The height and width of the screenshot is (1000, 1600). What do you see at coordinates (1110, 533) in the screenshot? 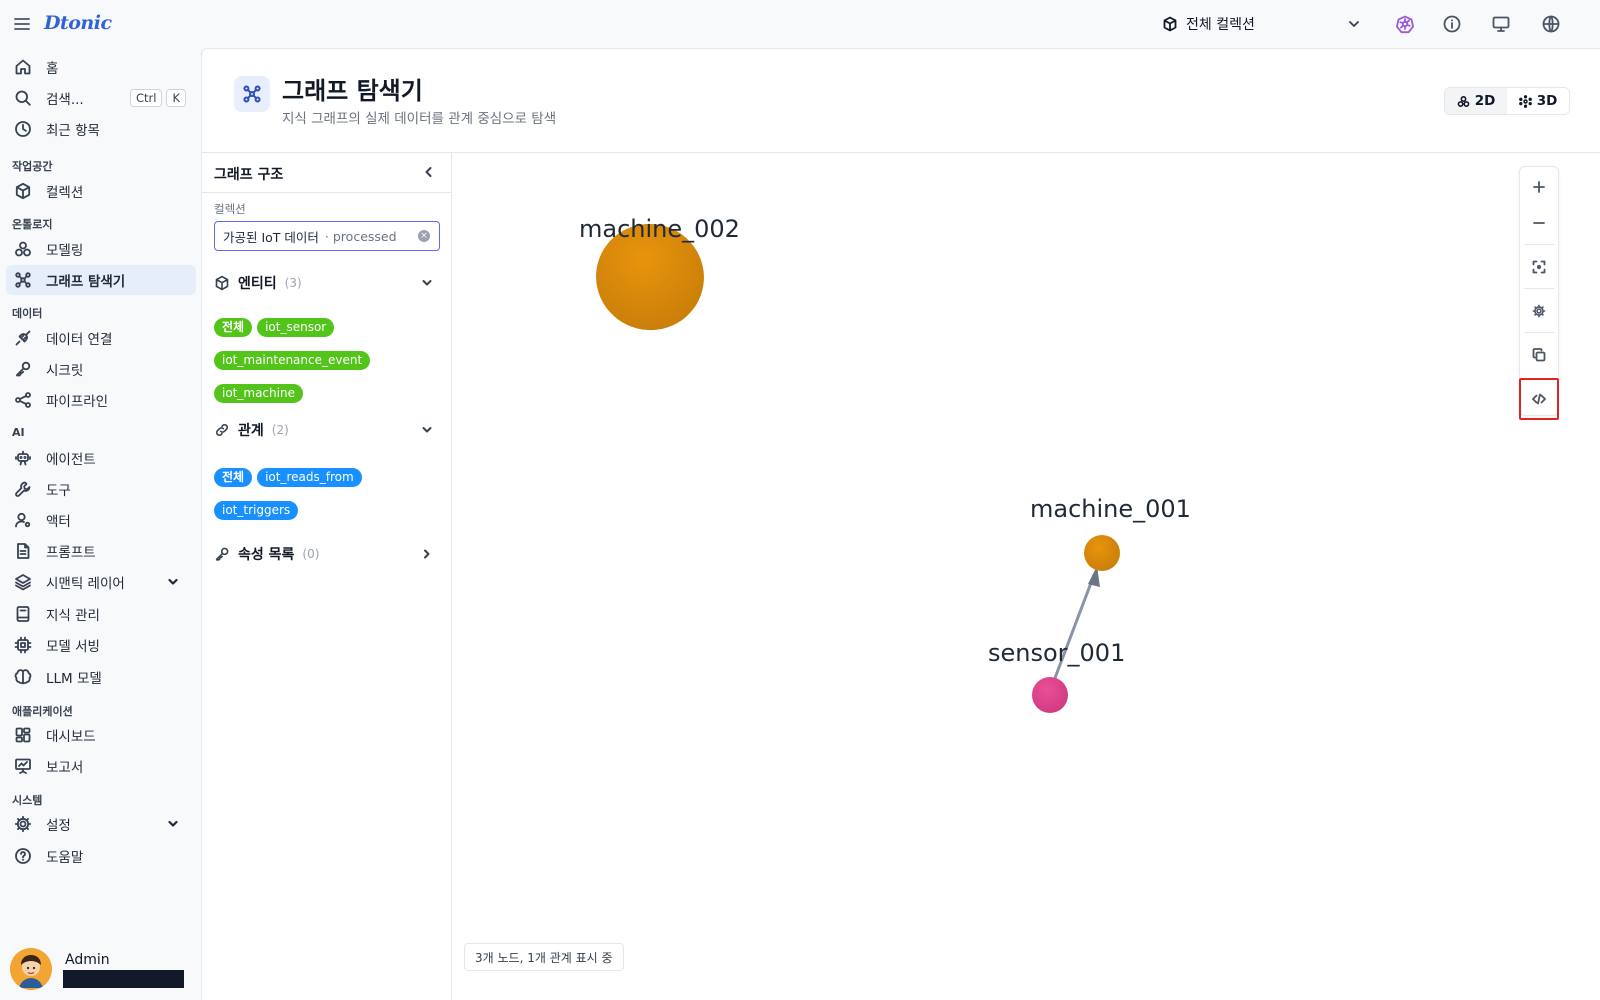
I see `graph-node-machine-001: machine_001` at bounding box center [1110, 533].